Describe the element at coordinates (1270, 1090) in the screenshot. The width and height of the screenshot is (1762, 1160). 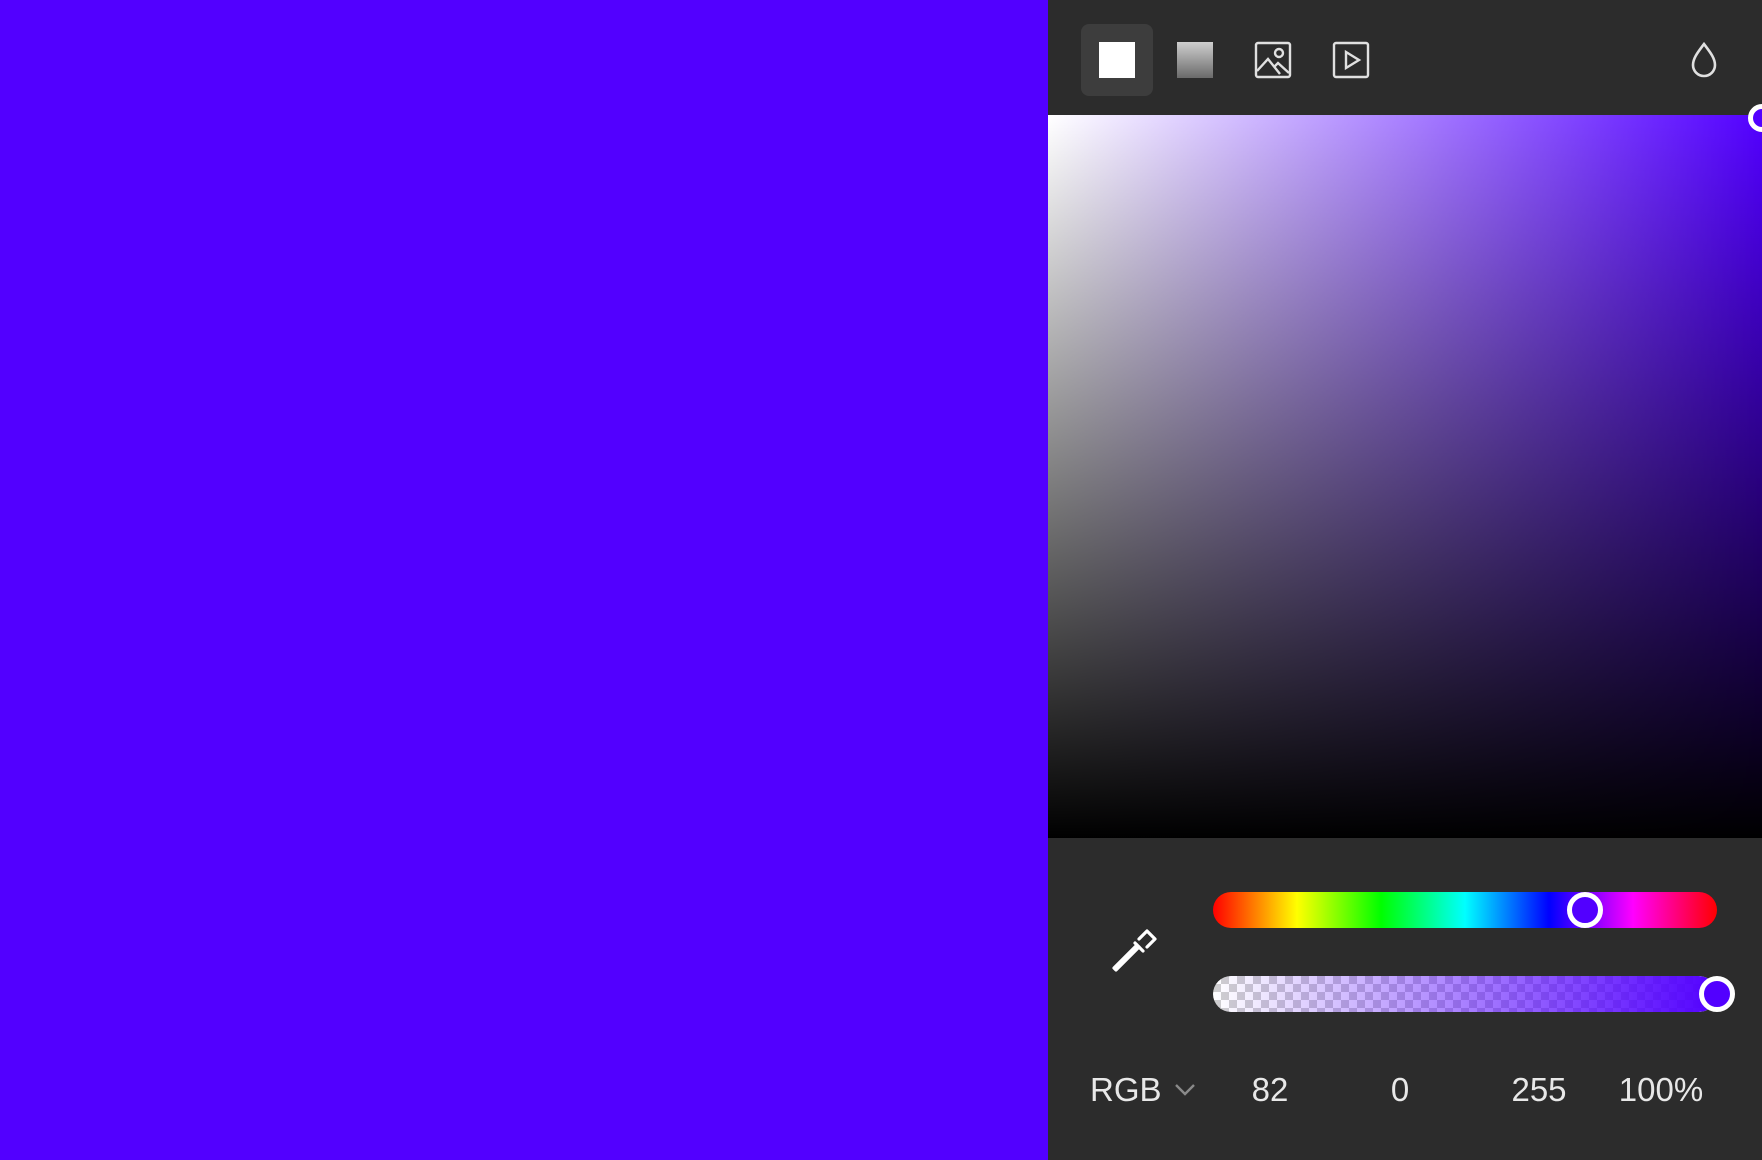
I see `red-value-field: 82` at that location.